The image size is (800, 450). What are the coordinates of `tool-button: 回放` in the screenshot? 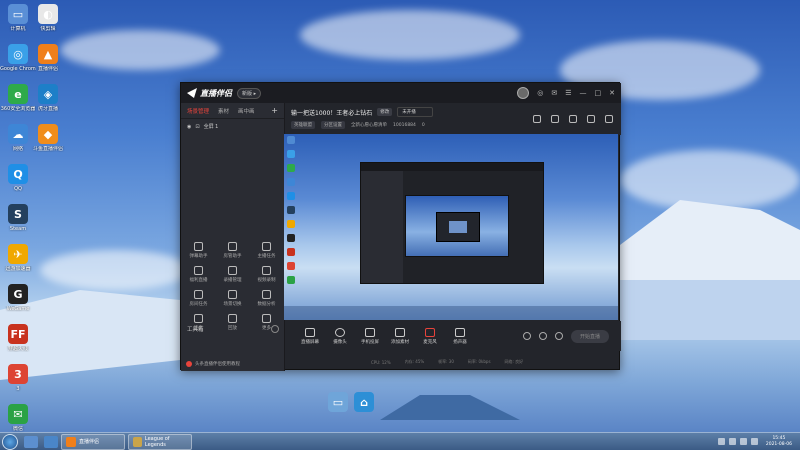 It's located at (232, 322).